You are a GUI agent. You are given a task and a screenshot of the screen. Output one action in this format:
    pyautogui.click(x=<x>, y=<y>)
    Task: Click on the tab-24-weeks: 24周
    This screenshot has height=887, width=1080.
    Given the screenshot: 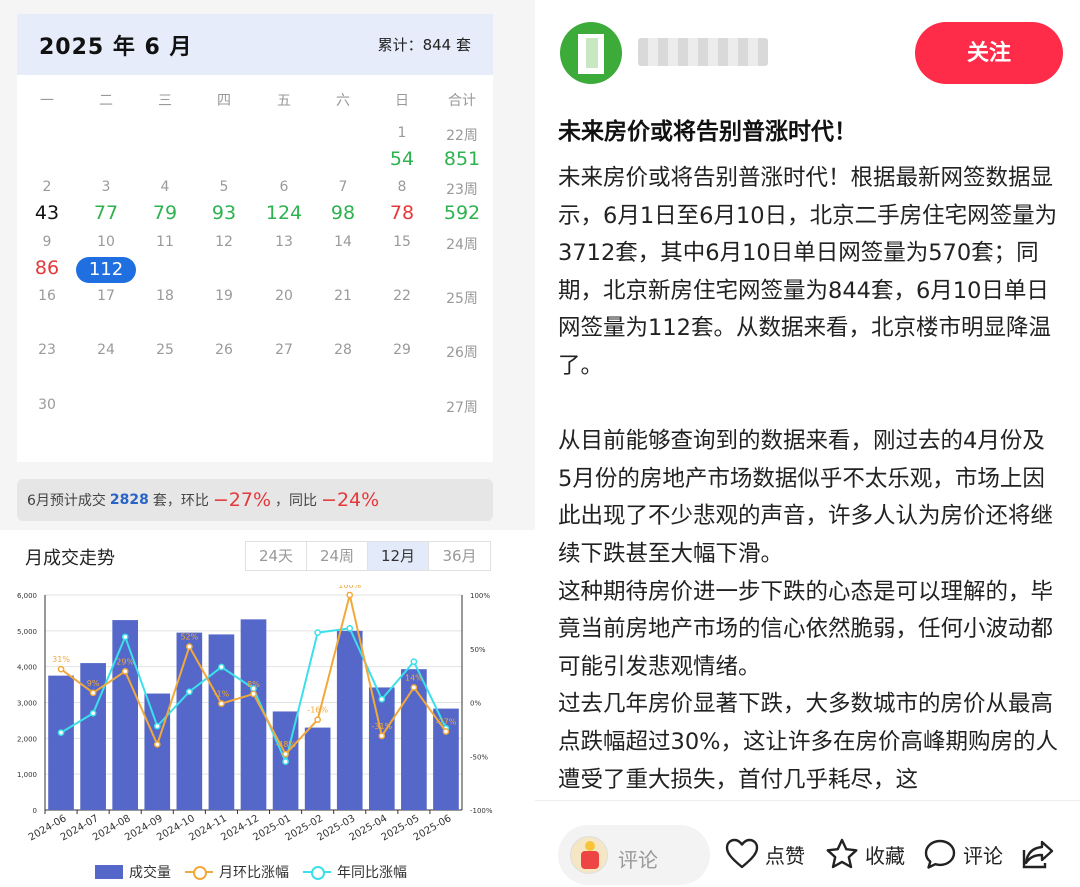 What is the action you would take?
    pyautogui.click(x=337, y=556)
    